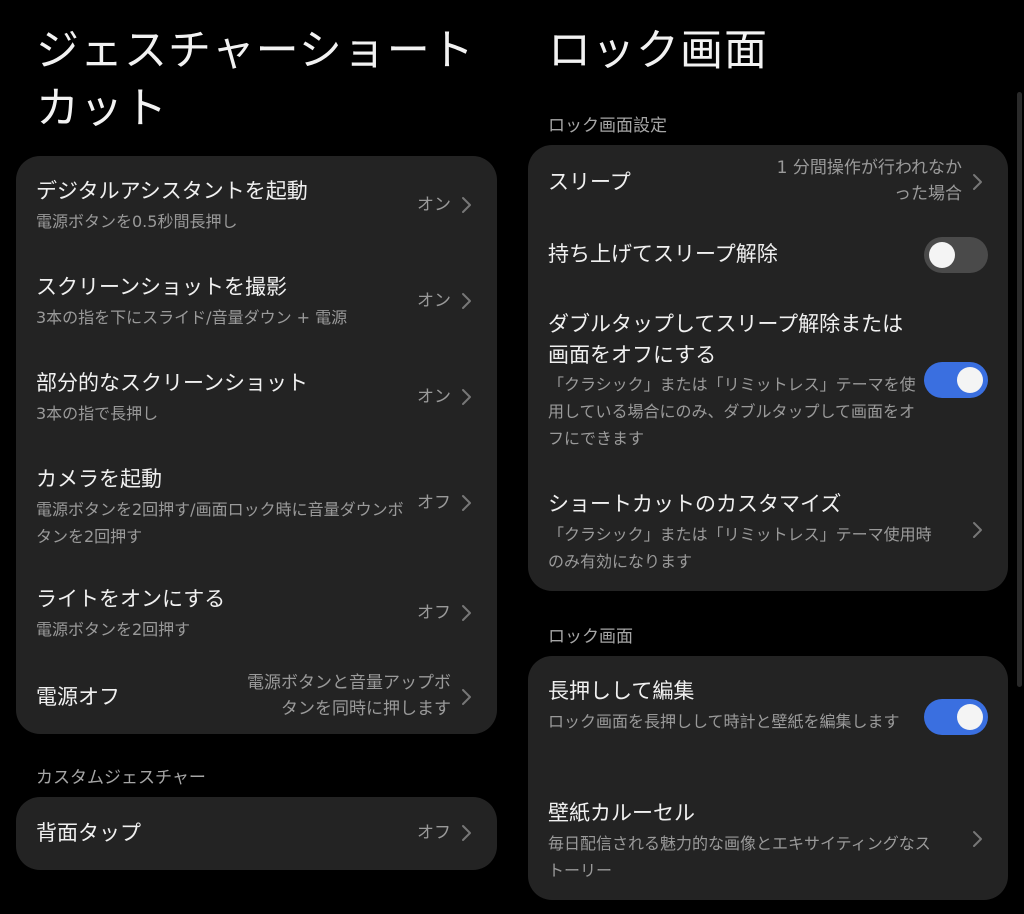 This screenshot has height=914, width=1024. What do you see at coordinates (192, 317) in the screenshot?
I see `item-subtitle: 3本の指を下にスライド/音量ダウン + 電源` at bounding box center [192, 317].